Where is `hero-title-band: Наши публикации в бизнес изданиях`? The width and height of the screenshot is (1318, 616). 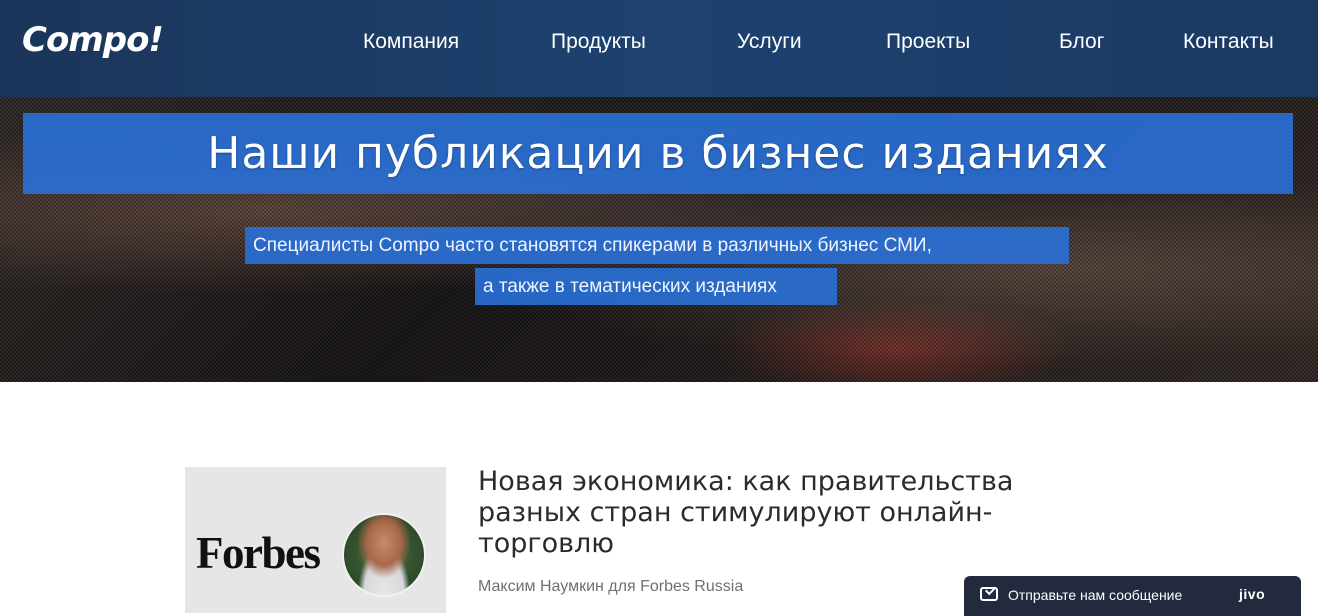
hero-title-band: Наши публикации в бизнес изданиях is located at coordinates (658, 153).